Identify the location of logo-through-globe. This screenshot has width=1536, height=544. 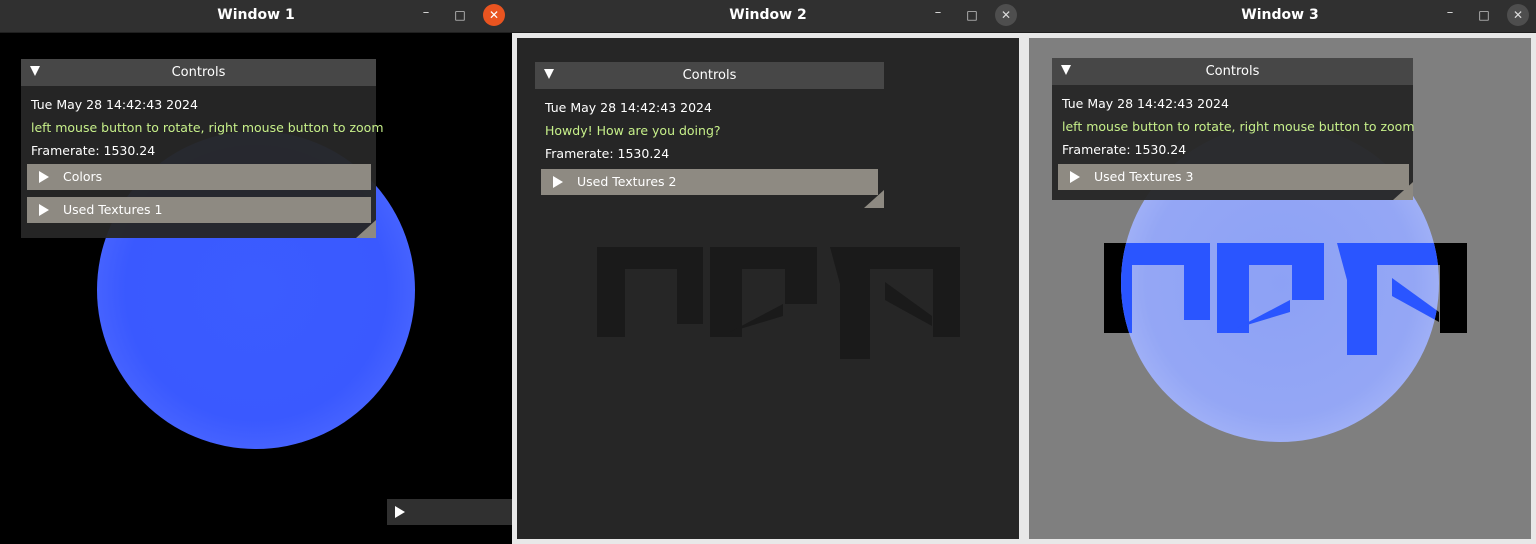
(1280, 299).